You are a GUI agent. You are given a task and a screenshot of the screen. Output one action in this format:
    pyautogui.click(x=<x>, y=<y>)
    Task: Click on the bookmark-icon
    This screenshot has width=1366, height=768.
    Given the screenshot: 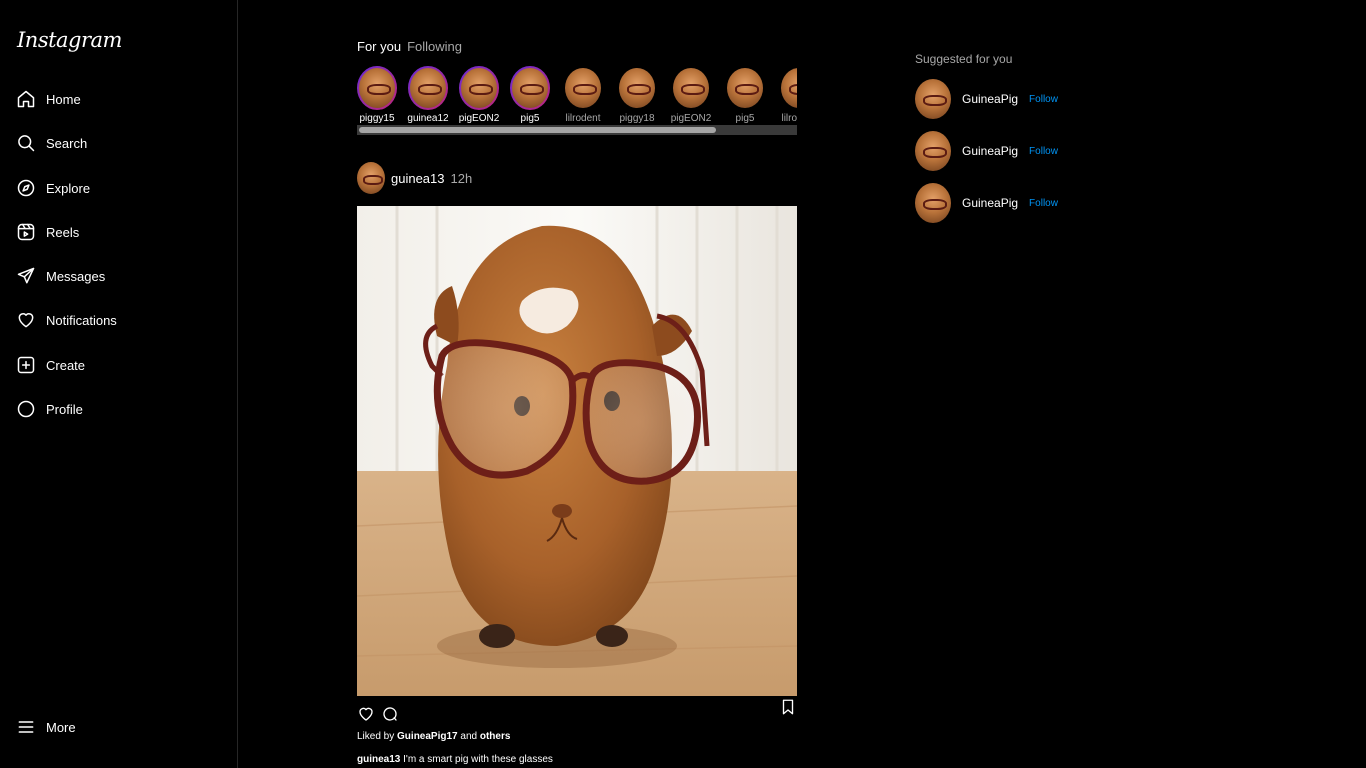 What is the action you would take?
    pyautogui.click(x=788, y=707)
    